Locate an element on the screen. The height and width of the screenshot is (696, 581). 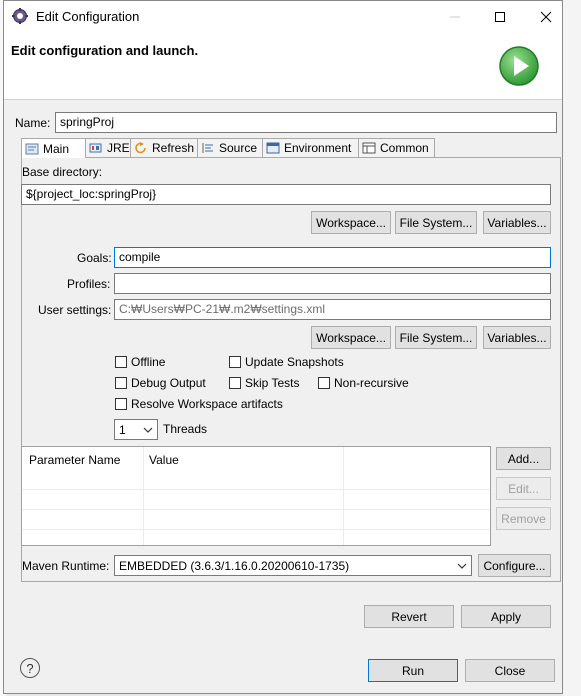
background-ide-editor is located at coordinates (572, 348).